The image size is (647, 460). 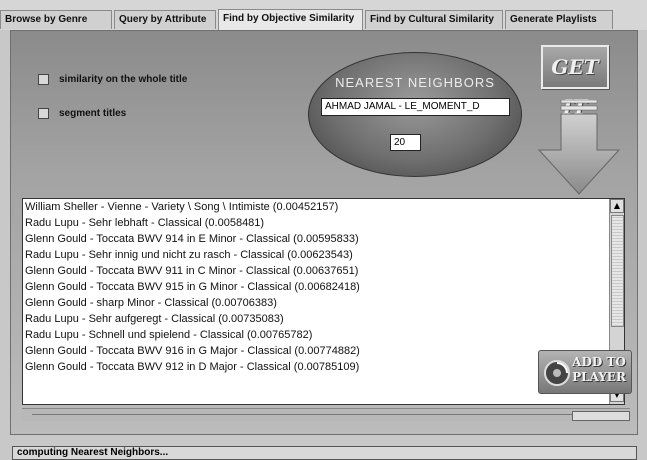 What do you see at coordinates (302, 414) in the screenshot?
I see `scroll-track-line` at bounding box center [302, 414].